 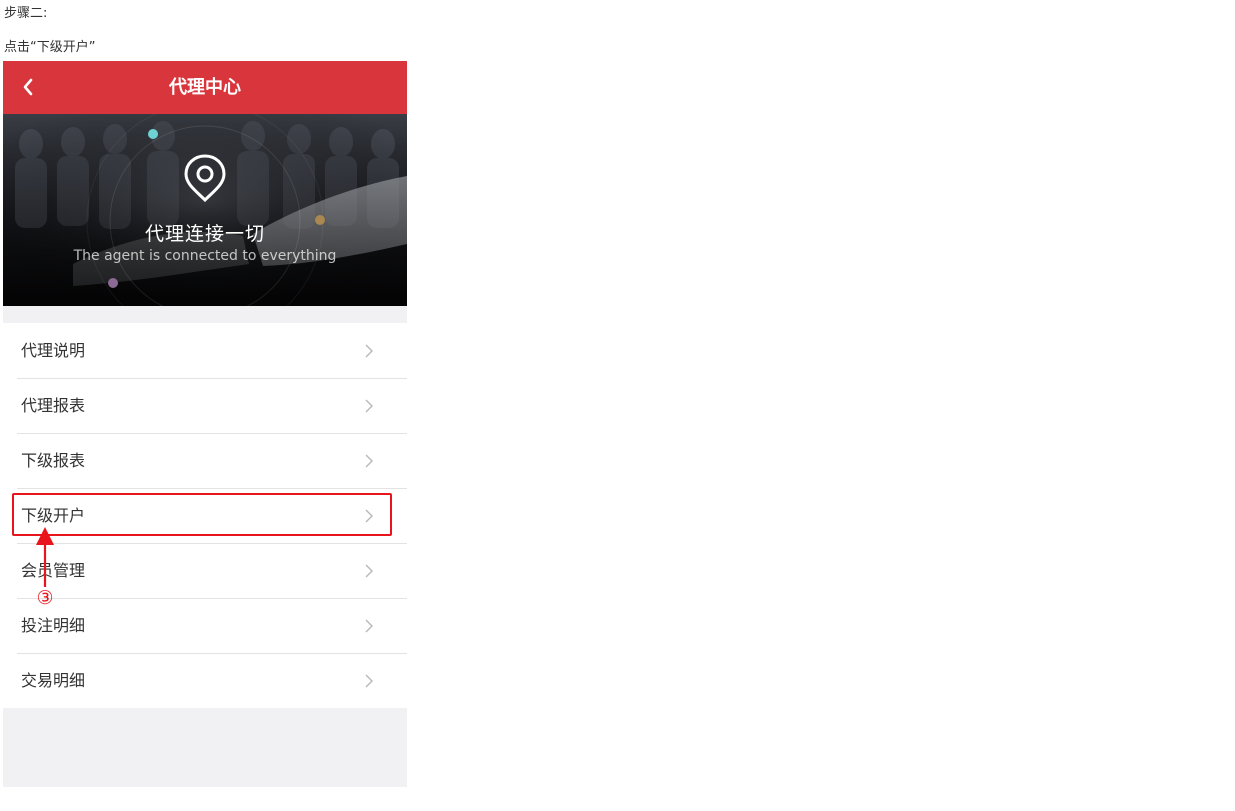 I want to click on step-heading: 步骤二:, so click(x=26, y=13).